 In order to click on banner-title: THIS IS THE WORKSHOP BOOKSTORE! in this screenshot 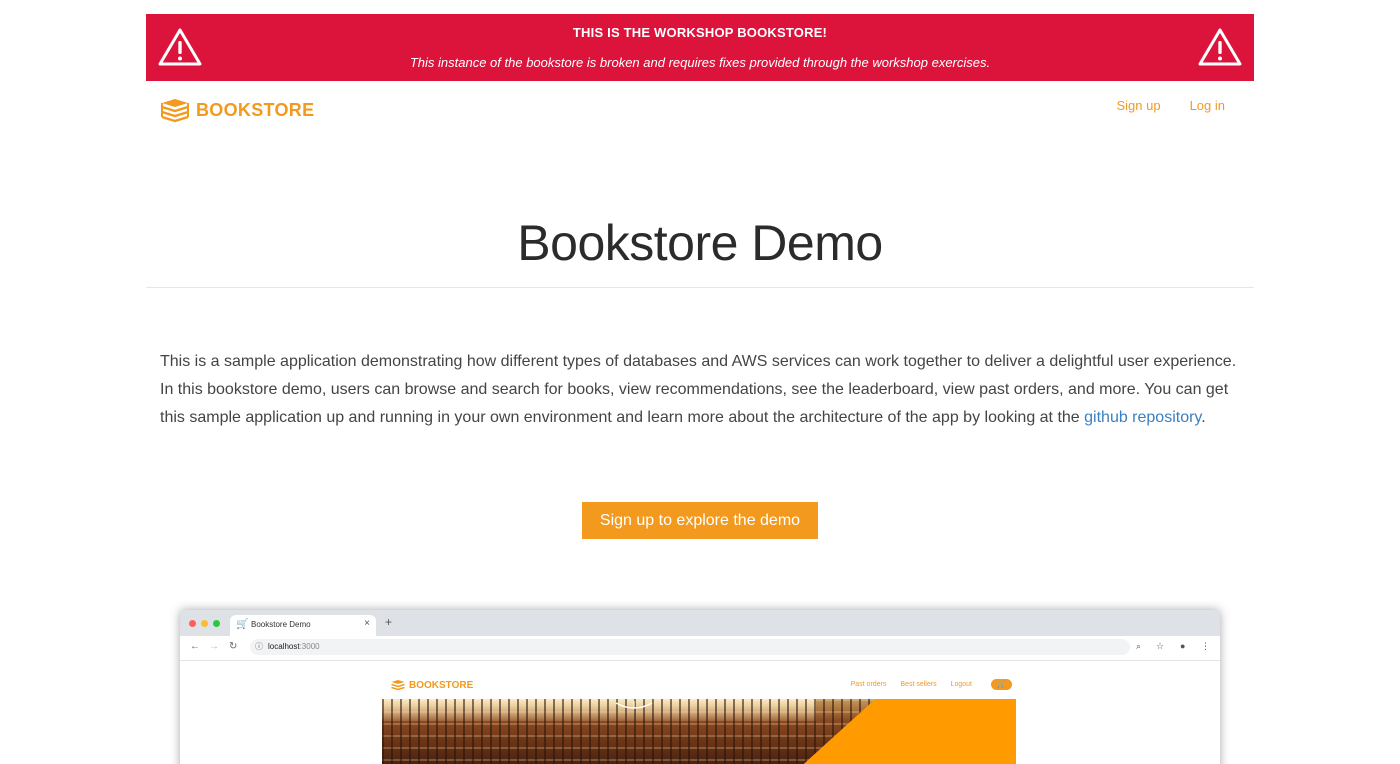, I will do `click(700, 32)`.